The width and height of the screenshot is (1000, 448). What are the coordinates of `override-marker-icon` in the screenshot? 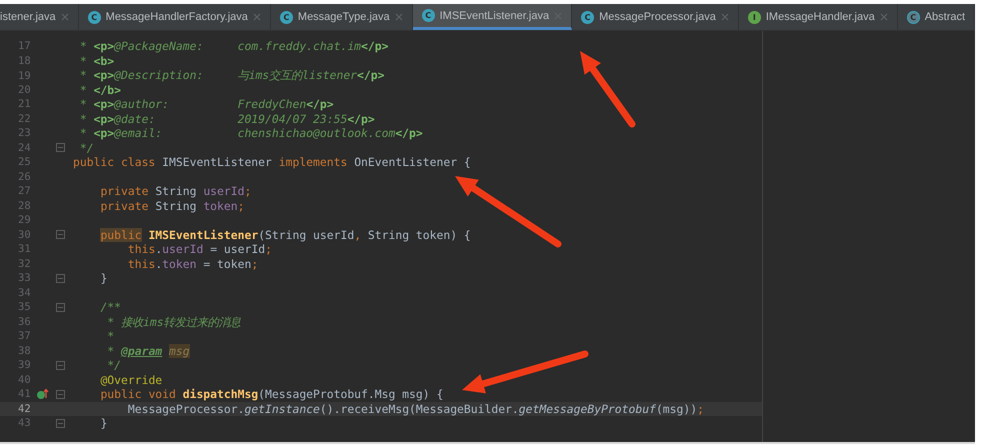 It's located at (43, 394).